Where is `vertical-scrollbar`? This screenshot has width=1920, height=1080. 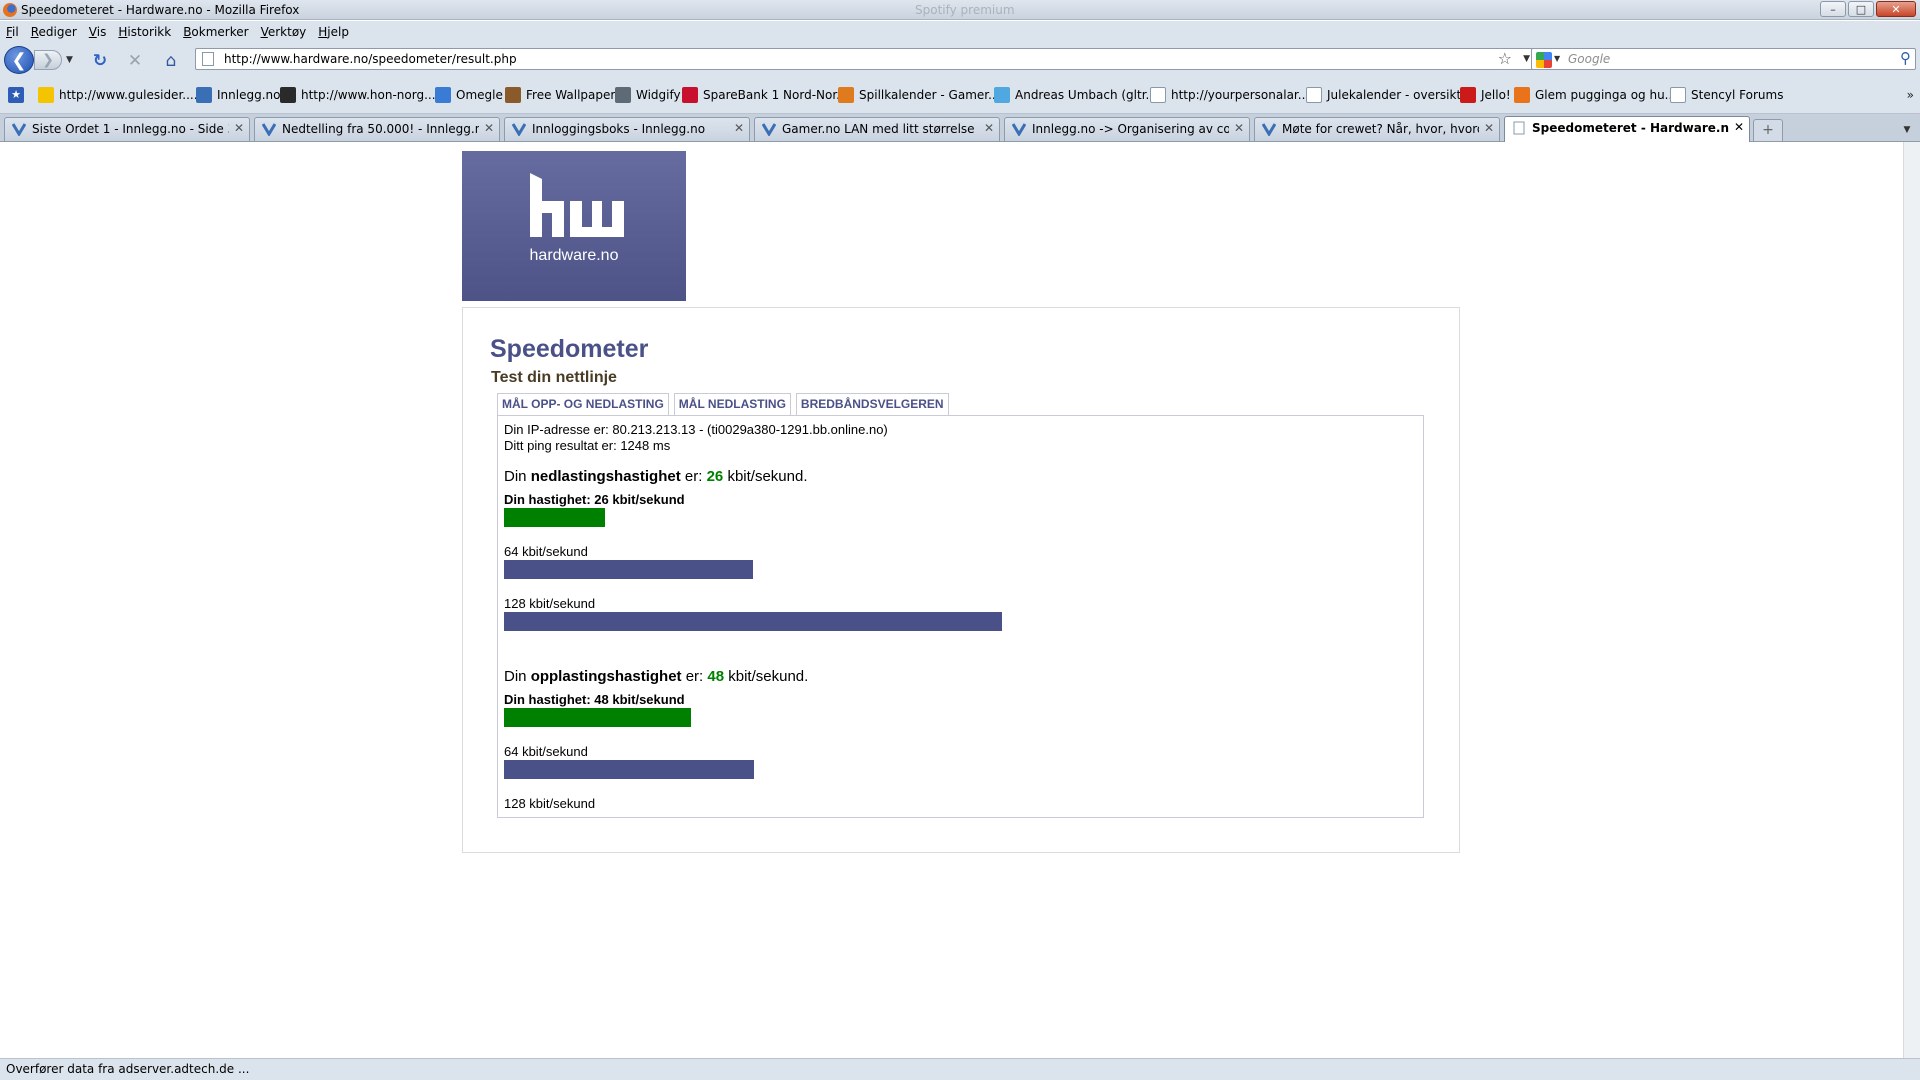
vertical-scrollbar is located at coordinates (1911, 600).